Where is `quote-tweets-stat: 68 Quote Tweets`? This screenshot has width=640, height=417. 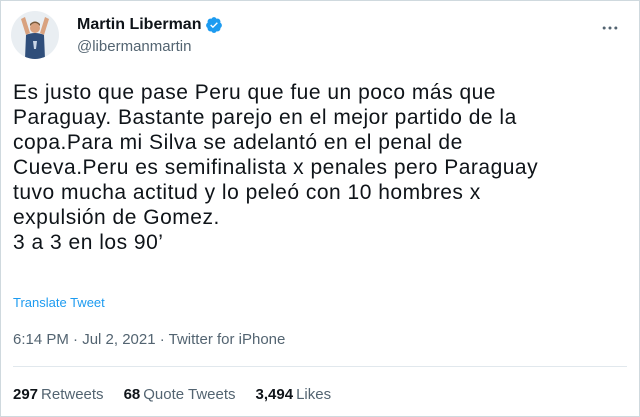
quote-tweets-stat: 68 Quote Tweets is located at coordinates (180, 394).